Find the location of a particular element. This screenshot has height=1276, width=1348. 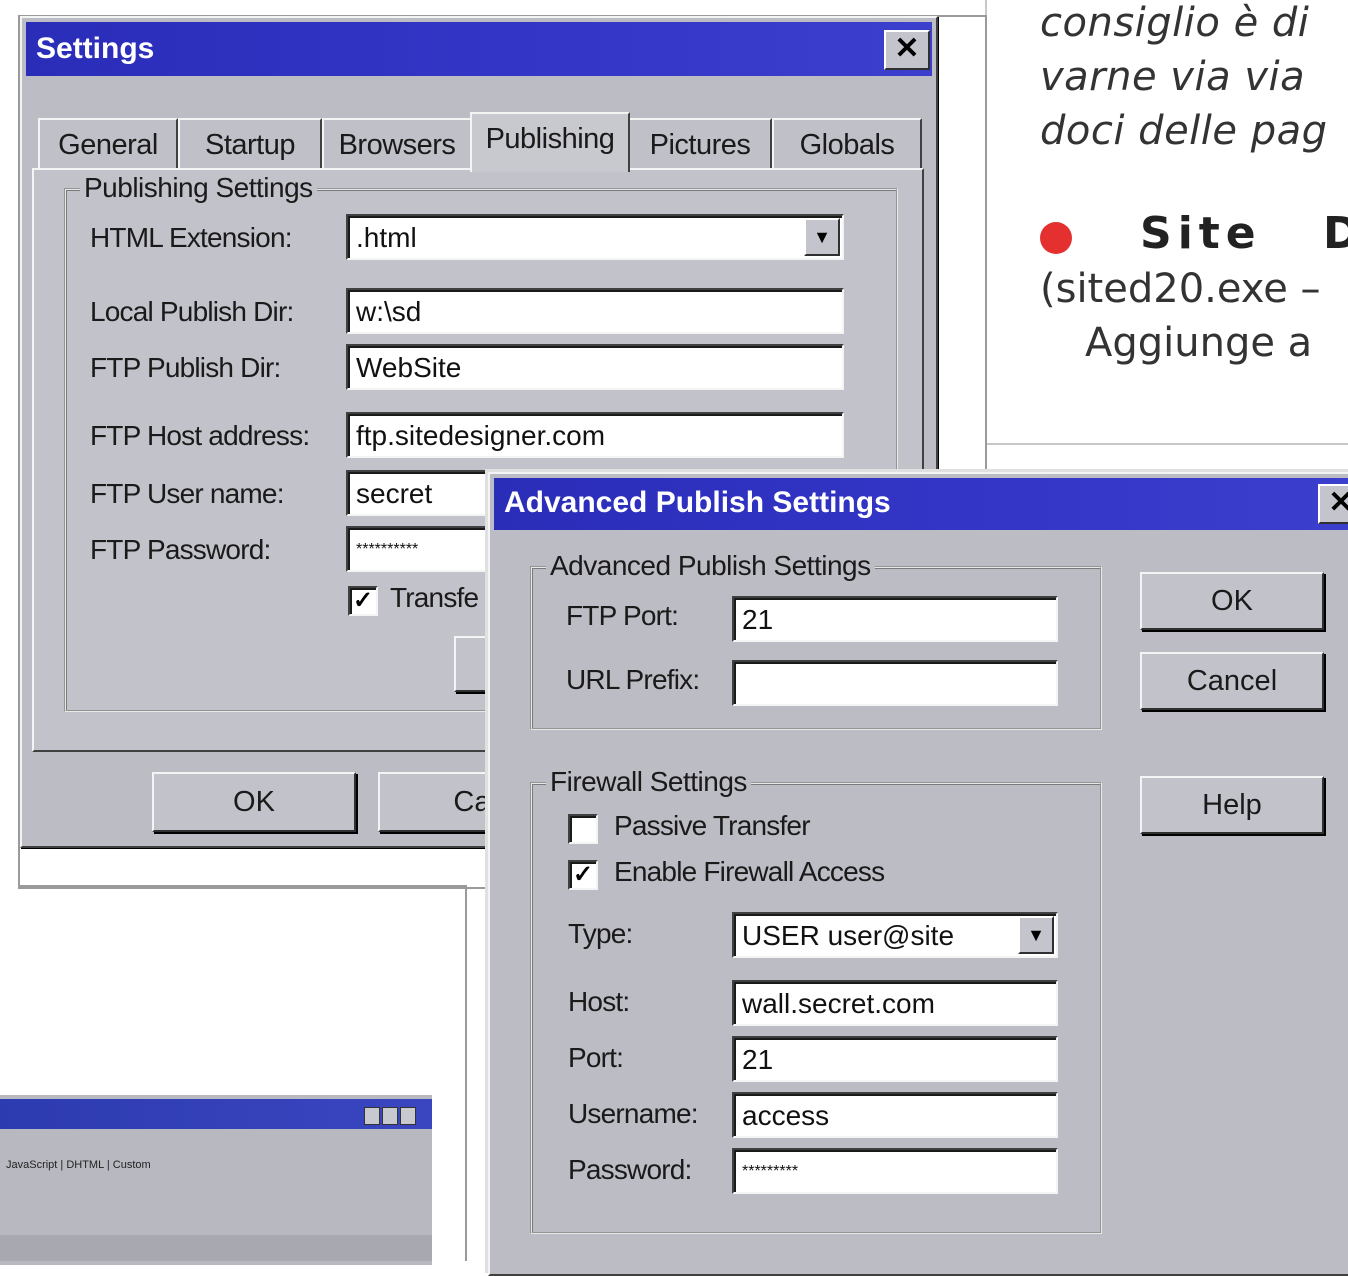

port-label: Port: is located at coordinates (596, 1057).